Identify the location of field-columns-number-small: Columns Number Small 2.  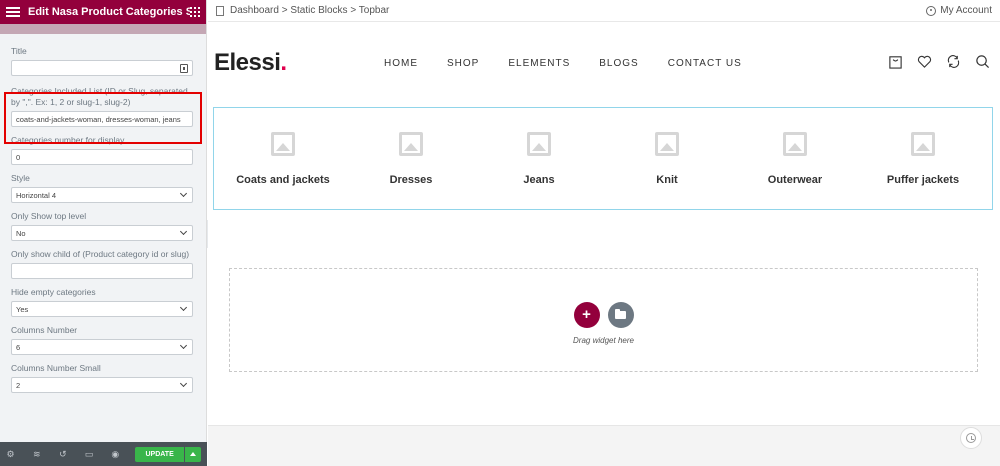
(103, 378).